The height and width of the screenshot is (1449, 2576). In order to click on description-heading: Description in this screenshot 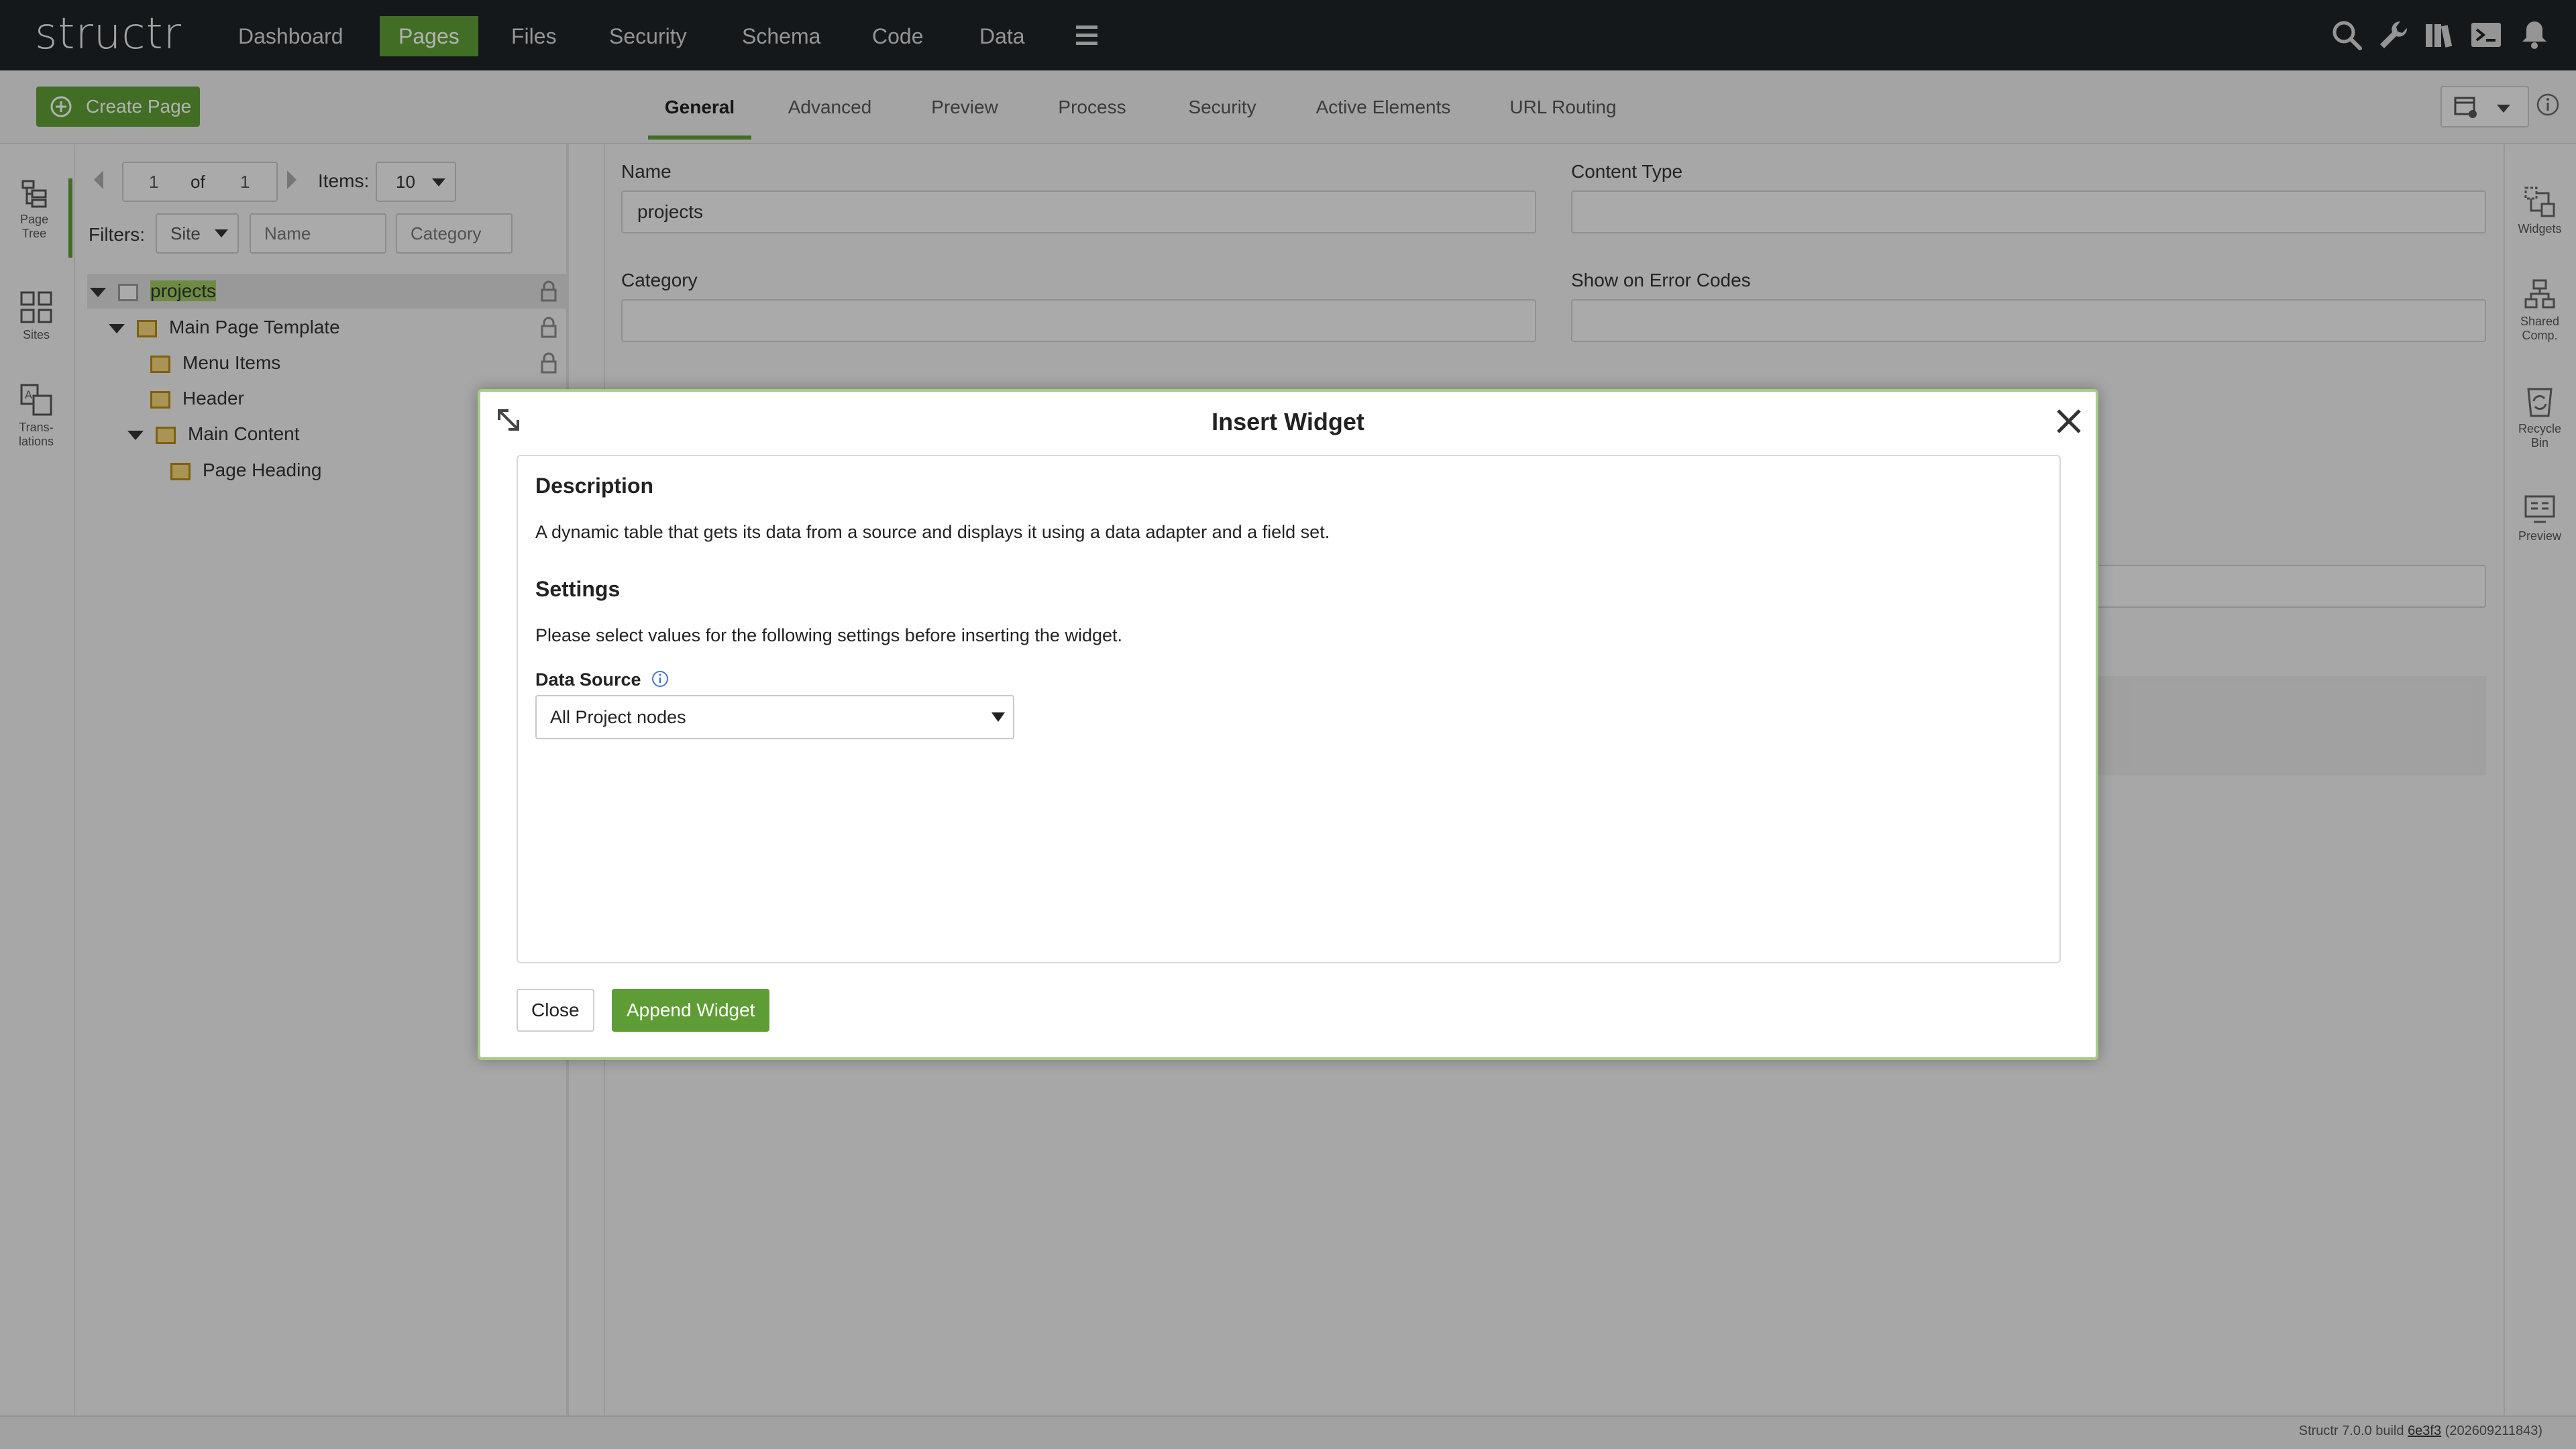, I will do `click(594, 486)`.